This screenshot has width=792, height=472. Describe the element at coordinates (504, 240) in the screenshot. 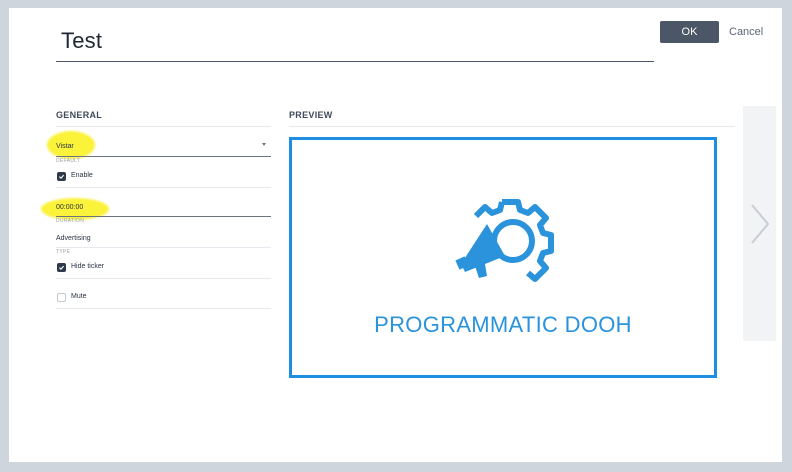

I see `megaphone-gear-icon` at that location.